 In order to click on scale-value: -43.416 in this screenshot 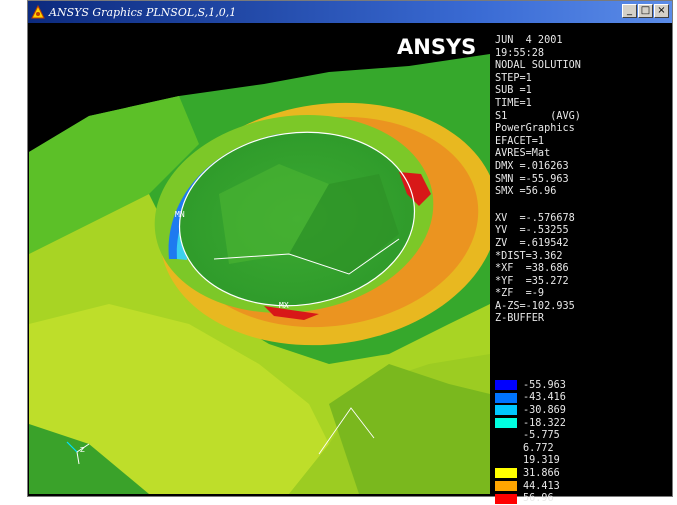, I will do `click(544, 398)`.